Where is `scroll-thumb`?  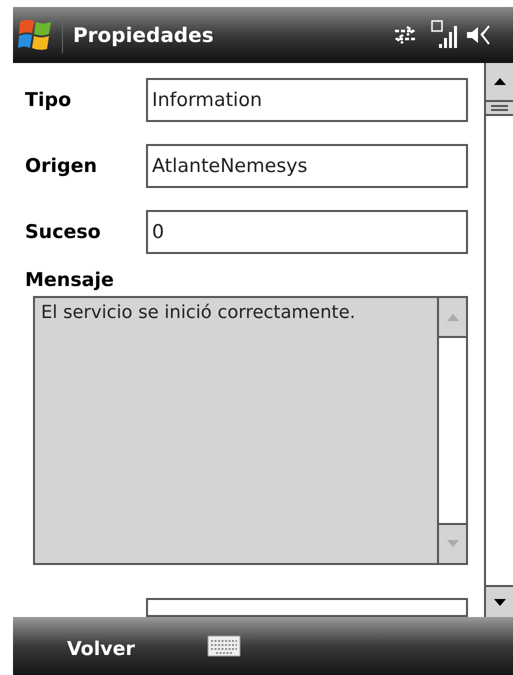
scroll-thumb is located at coordinates (499, 109).